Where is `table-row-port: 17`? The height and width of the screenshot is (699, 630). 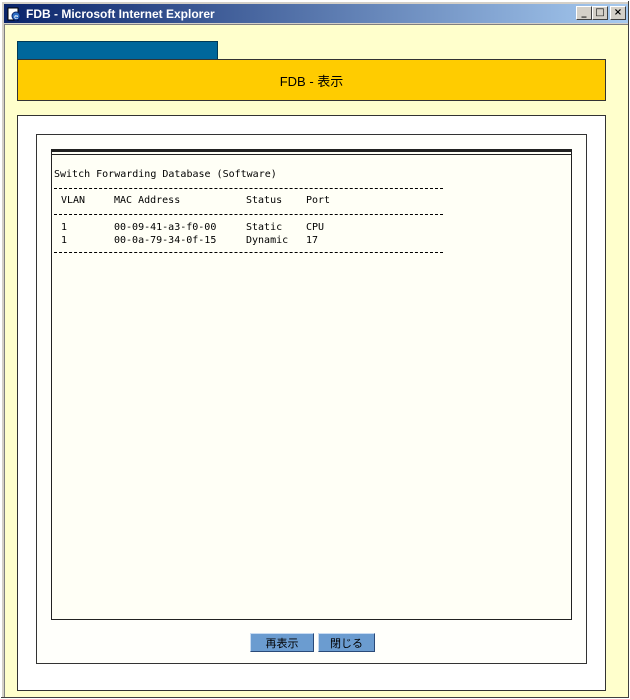
table-row-port: 17 is located at coordinates (312, 240).